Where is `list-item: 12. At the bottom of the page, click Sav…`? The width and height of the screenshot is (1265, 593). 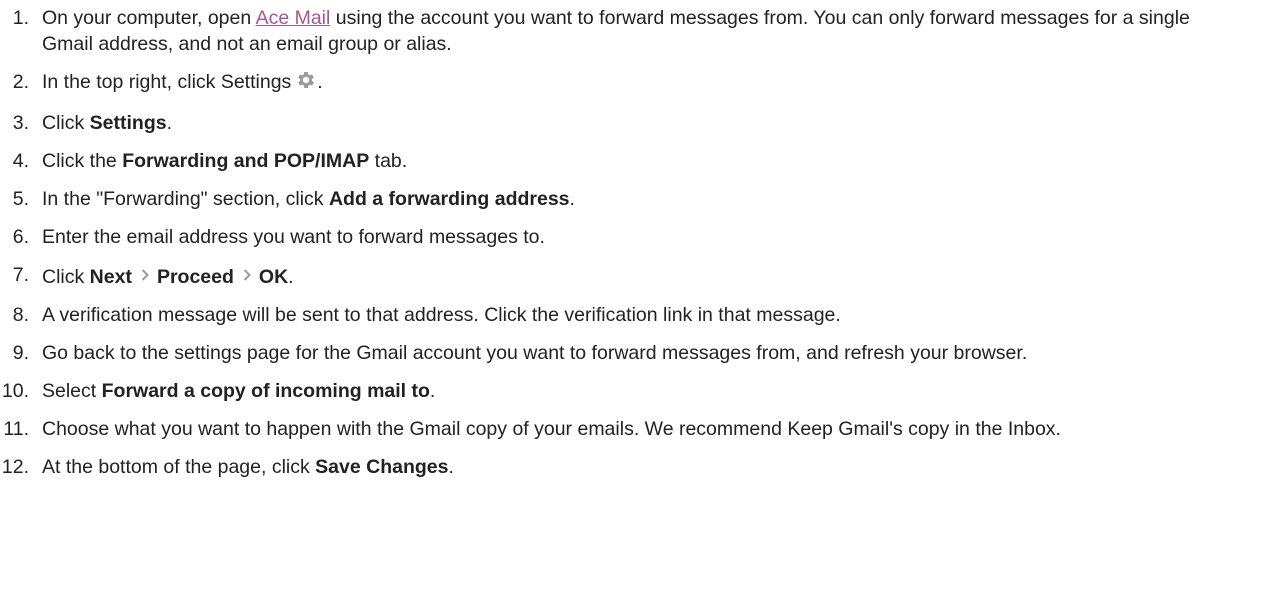
list-item: 12. At the bottom of the page, click Sav… is located at coordinates (632, 473).